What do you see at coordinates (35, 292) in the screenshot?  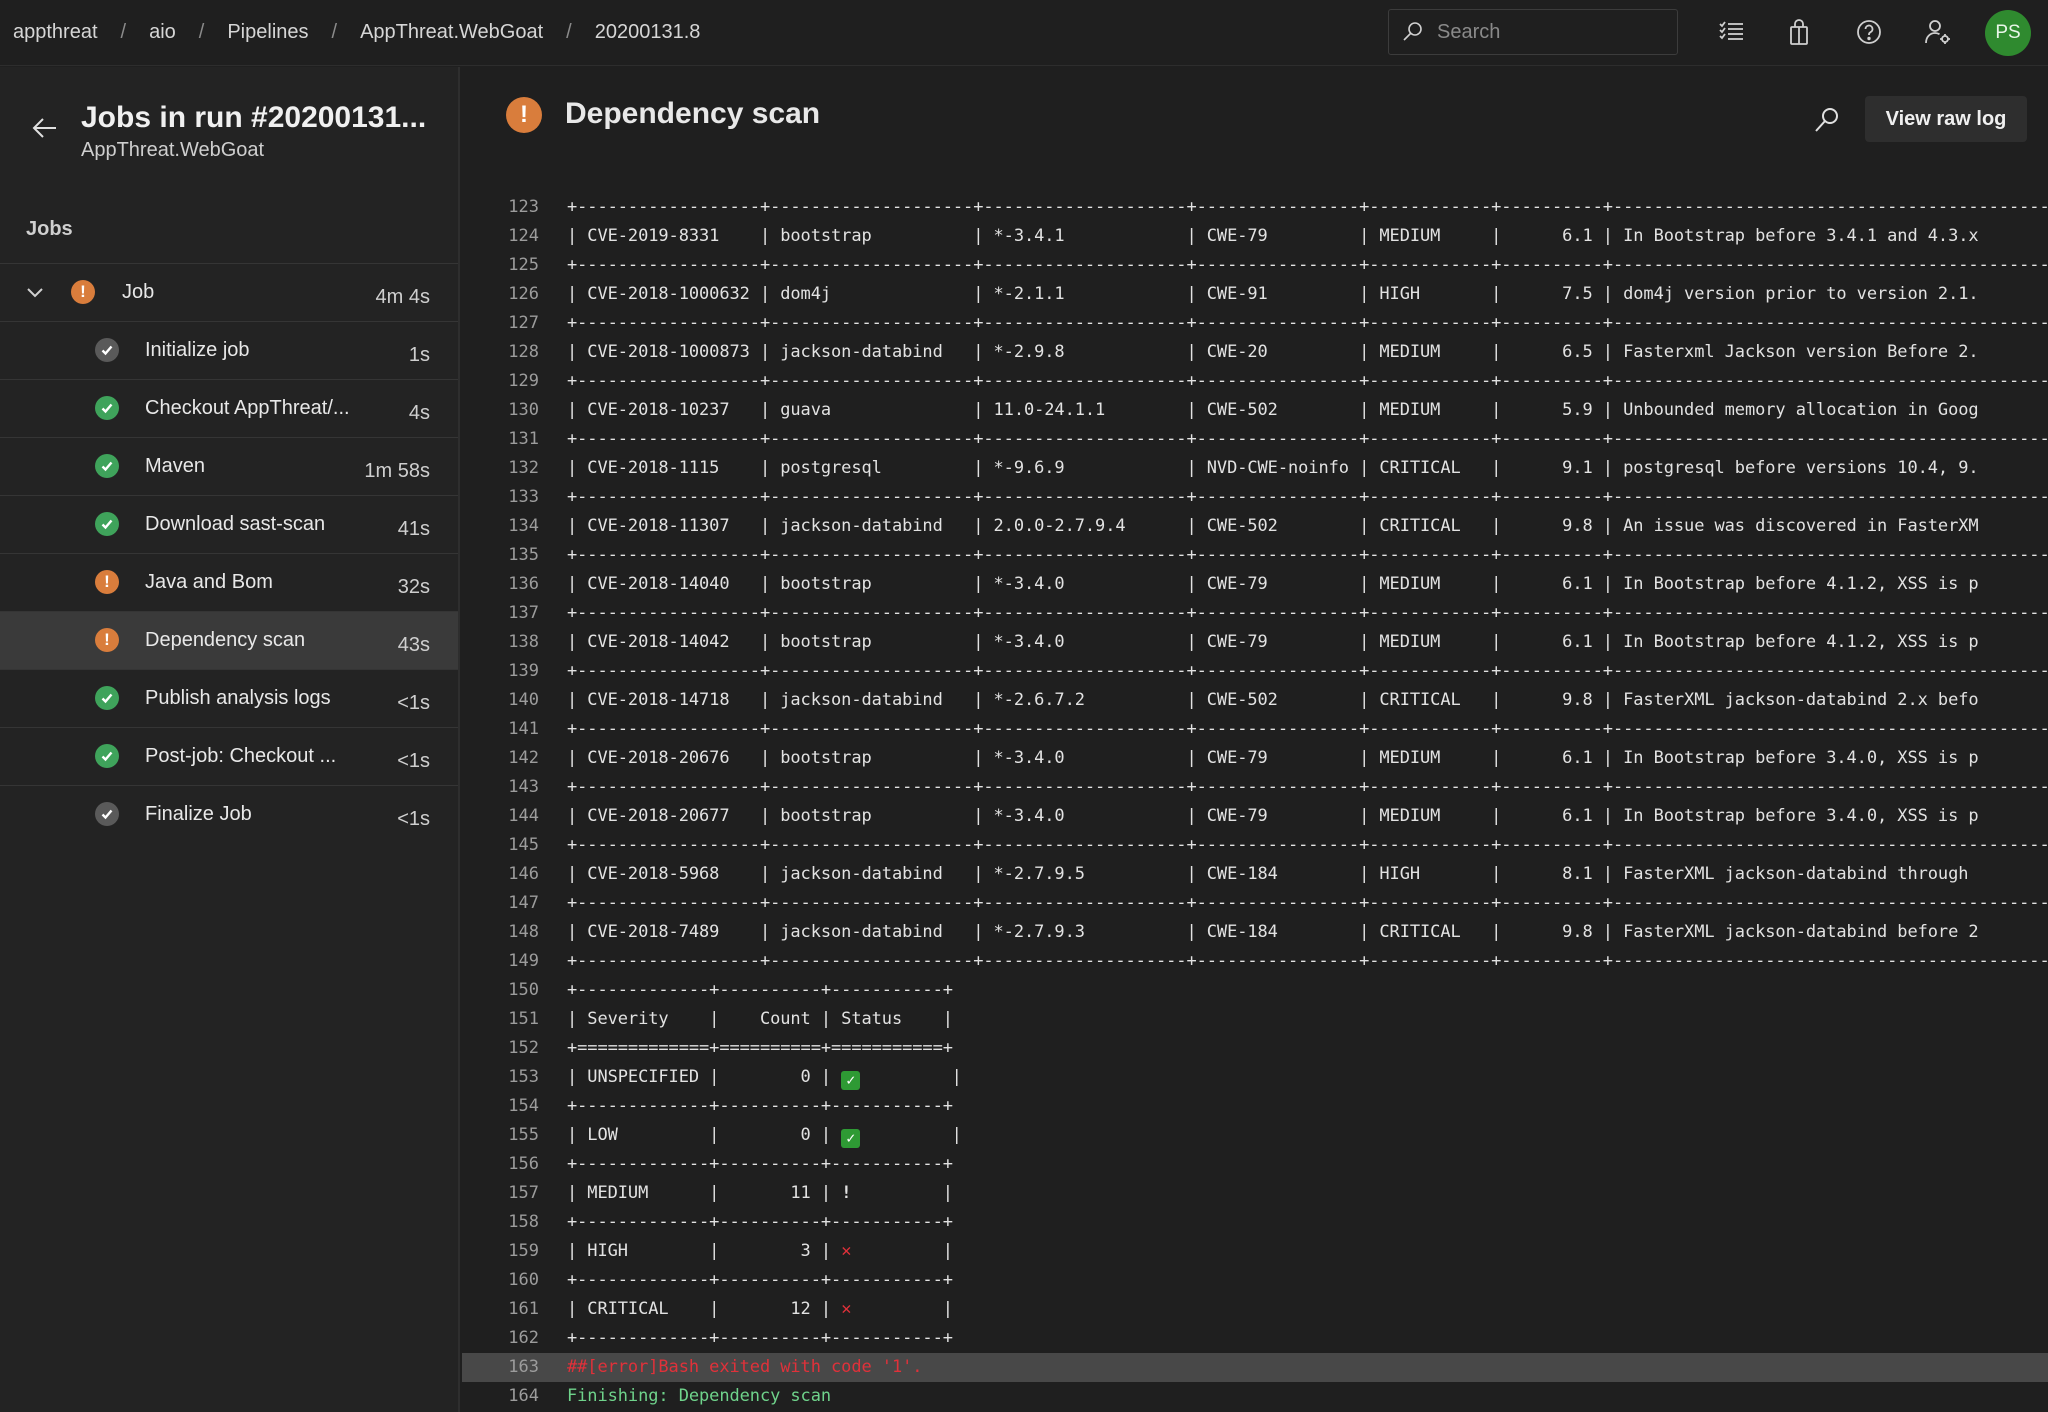 I see `chevron-down-icon` at bounding box center [35, 292].